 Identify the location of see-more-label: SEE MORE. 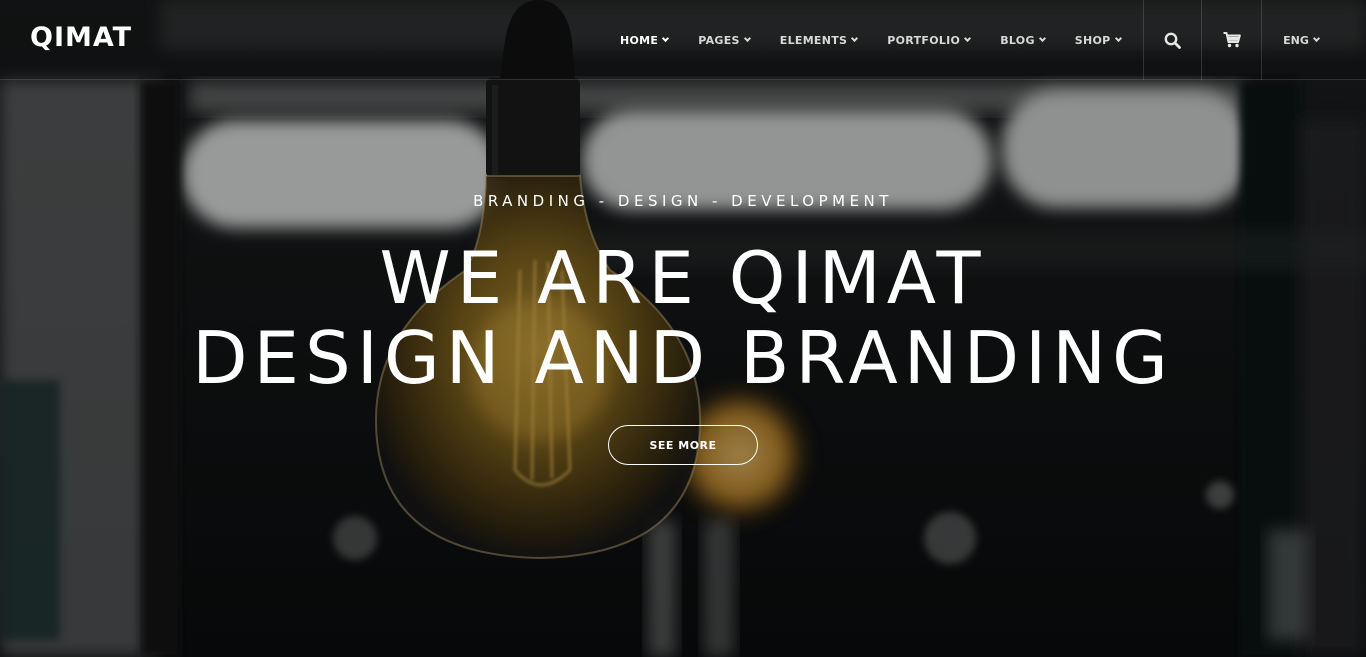
(683, 445).